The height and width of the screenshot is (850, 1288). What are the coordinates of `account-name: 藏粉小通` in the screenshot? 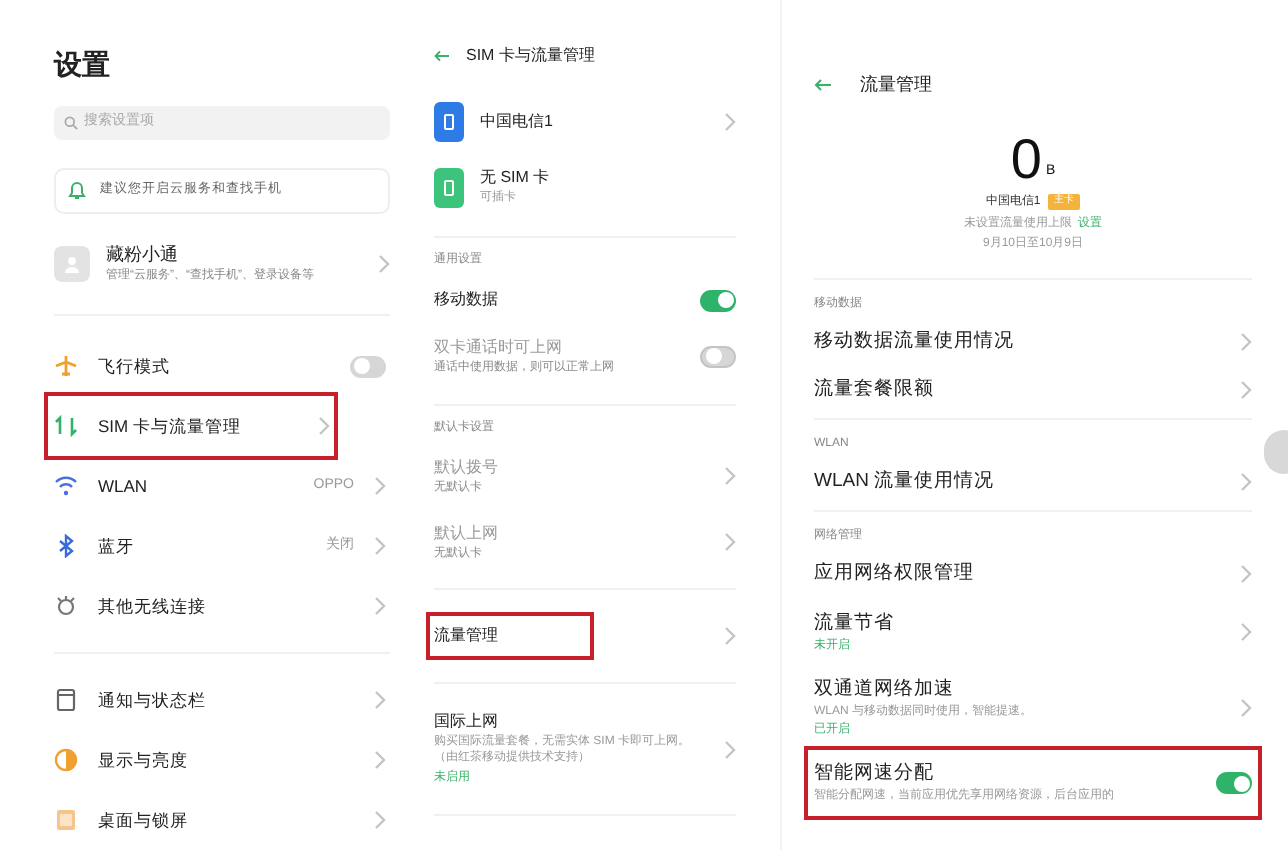 It's located at (143, 254).